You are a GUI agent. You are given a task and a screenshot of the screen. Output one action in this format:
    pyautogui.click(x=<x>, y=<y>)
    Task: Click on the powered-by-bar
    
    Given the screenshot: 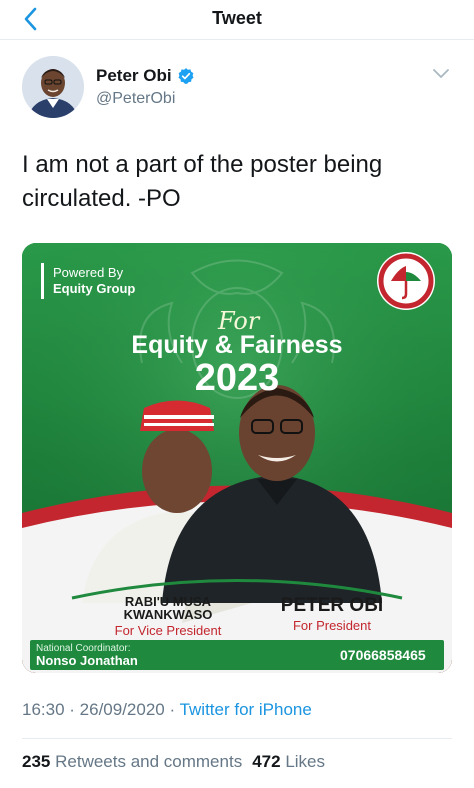 What is the action you would take?
    pyautogui.click(x=42, y=281)
    